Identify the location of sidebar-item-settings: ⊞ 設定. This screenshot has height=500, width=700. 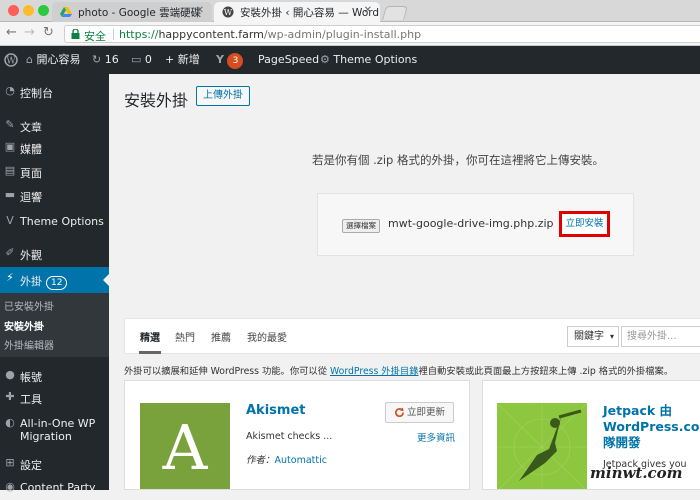
(54, 464).